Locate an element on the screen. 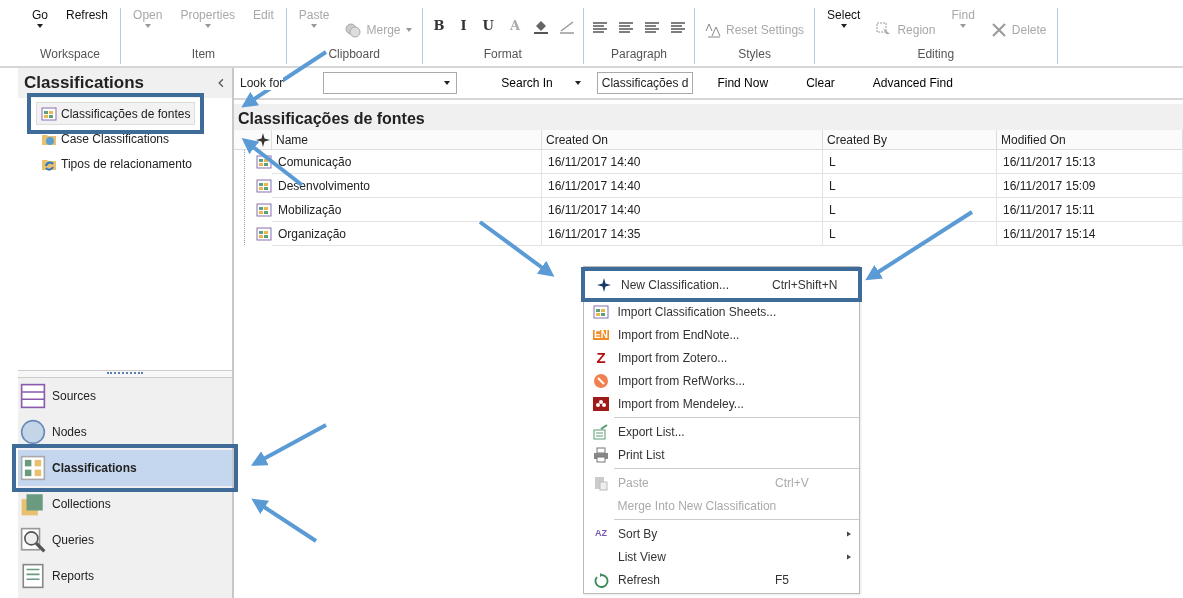 The width and height of the screenshot is (1183, 598). group-label: Styles is located at coordinates (754, 54).